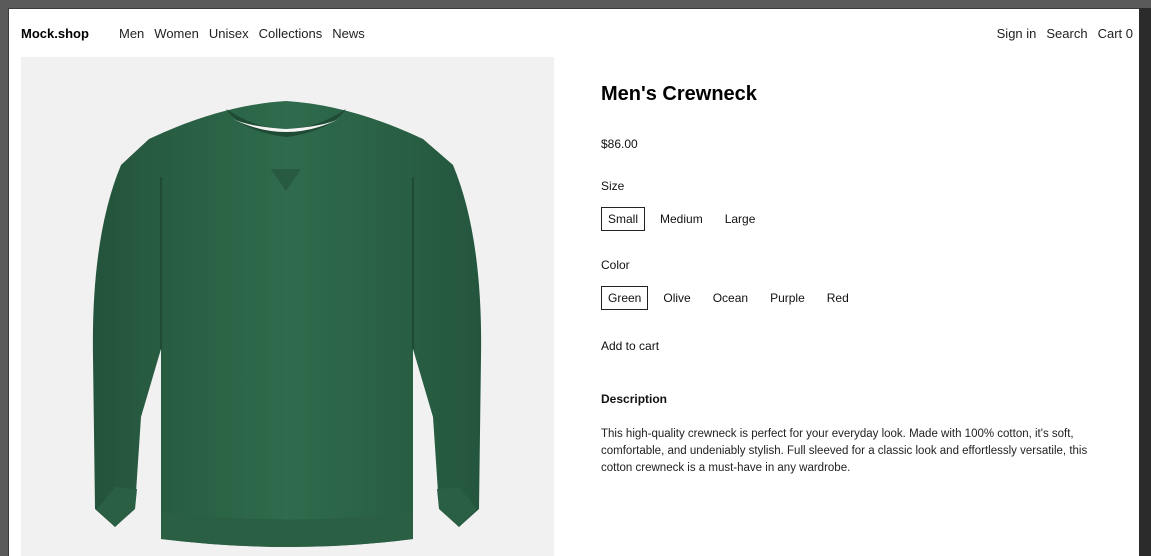  I want to click on nav-news: News, so click(348, 33).